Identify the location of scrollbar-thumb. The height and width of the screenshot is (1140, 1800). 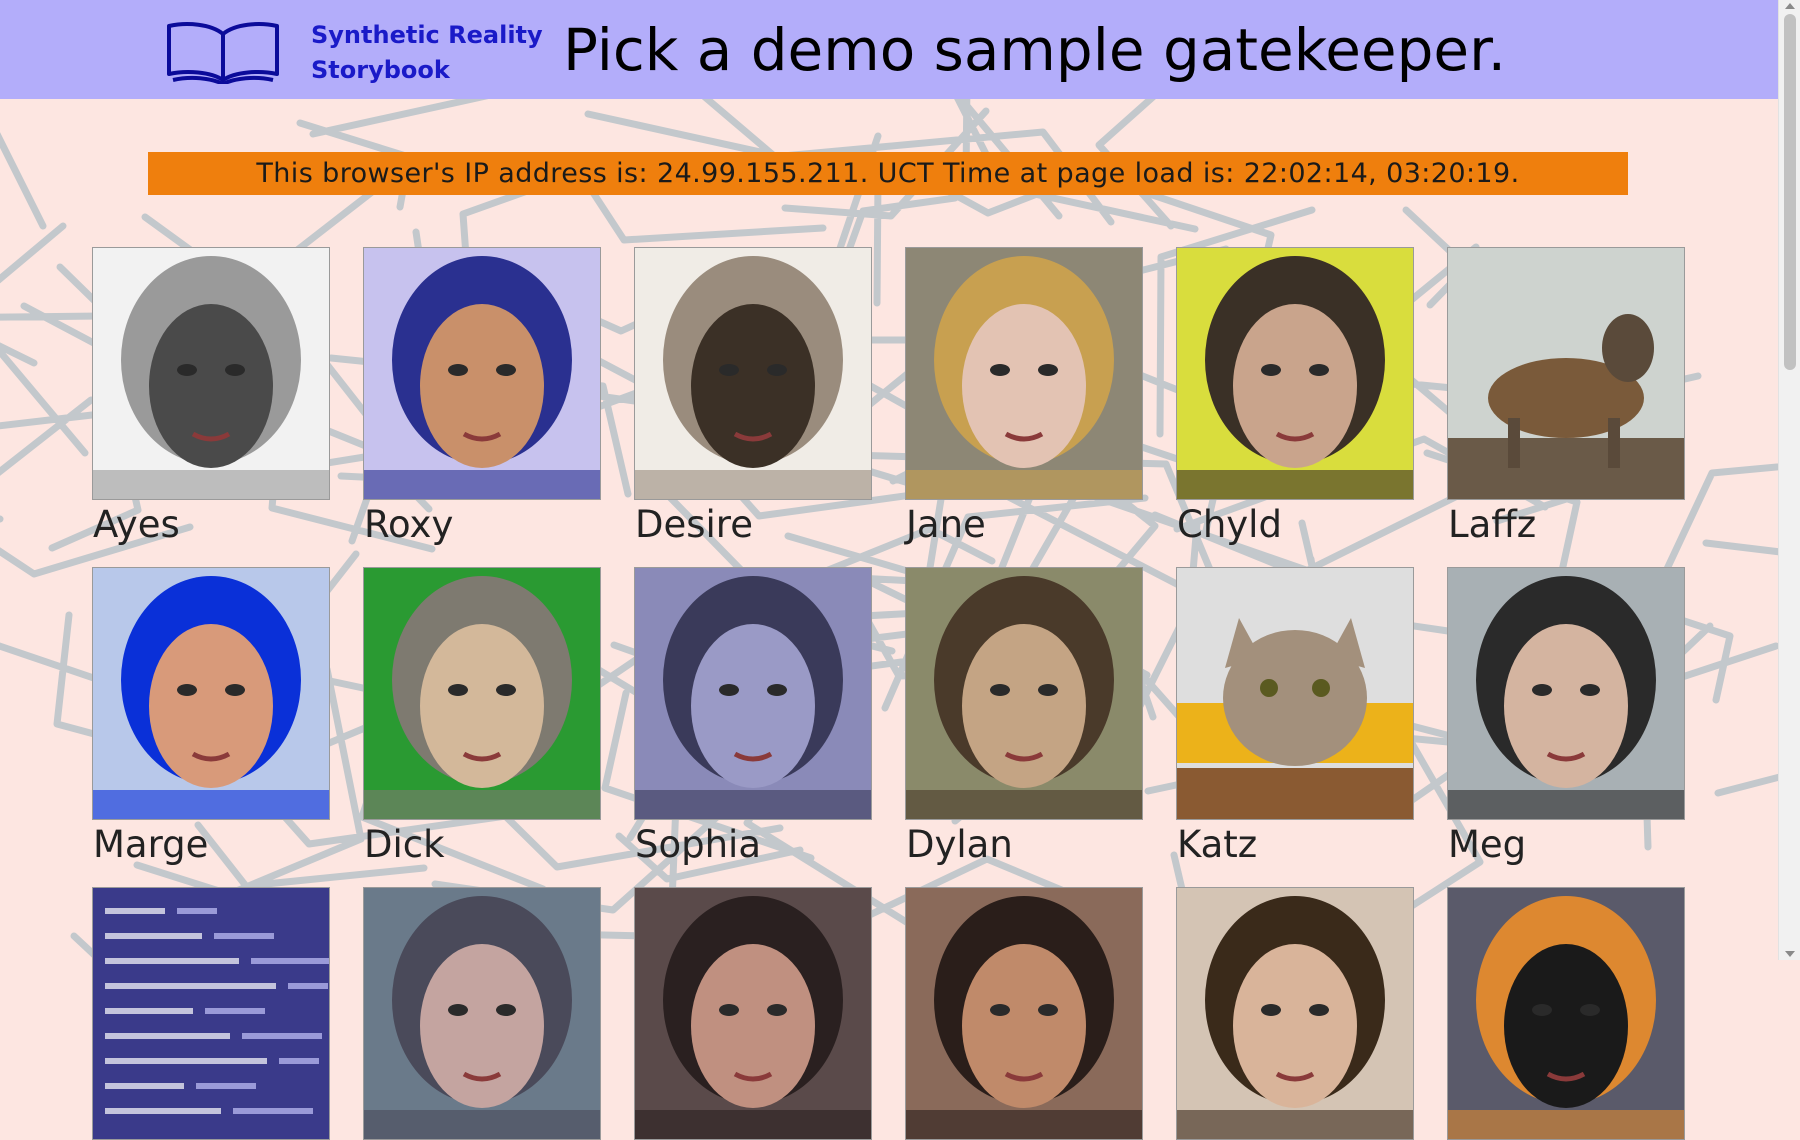
(1790, 192).